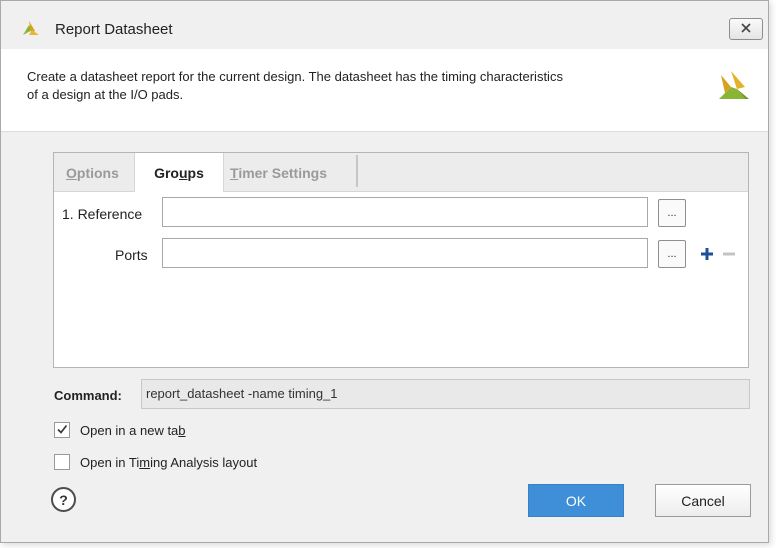 The height and width of the screenshot is (548, 779). Describe the element at coordinates (401, 172) in the screenshot. I see `tab-strip: Options Groups Timer Settings` at that location.